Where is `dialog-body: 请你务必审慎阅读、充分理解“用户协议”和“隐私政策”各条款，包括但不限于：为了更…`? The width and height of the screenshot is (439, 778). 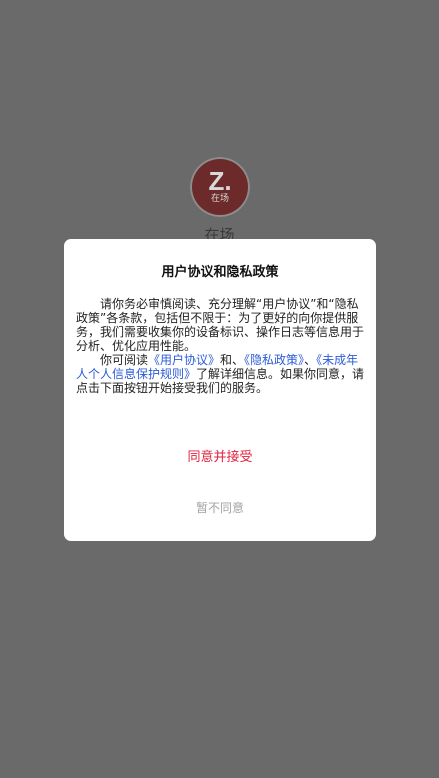 dialog-body: 请你务必审慎阅读、充分理解“用户协议”和“隐私政策”各条款，包括但不限于：为了更… is located at coordinates (221, 346).